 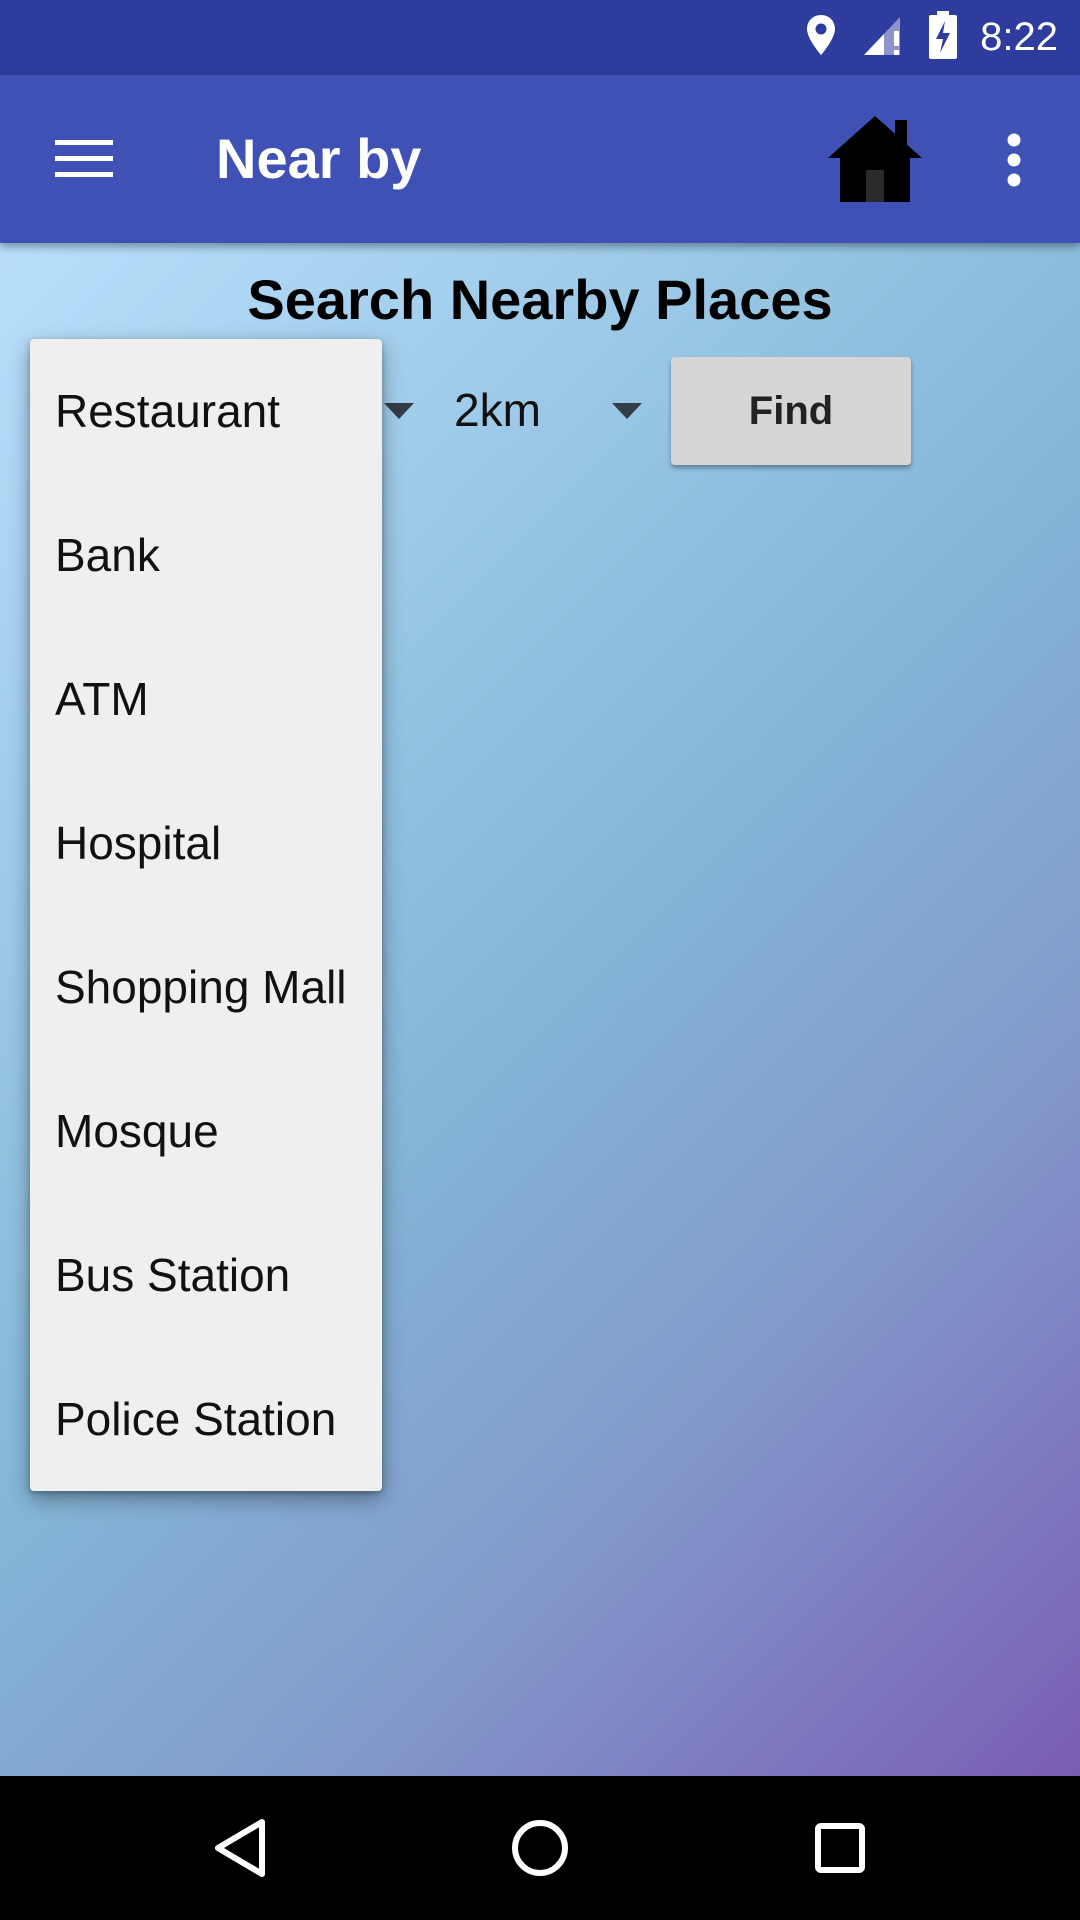 I want to click on home-circle-icon, so click(x=540, y=1848).